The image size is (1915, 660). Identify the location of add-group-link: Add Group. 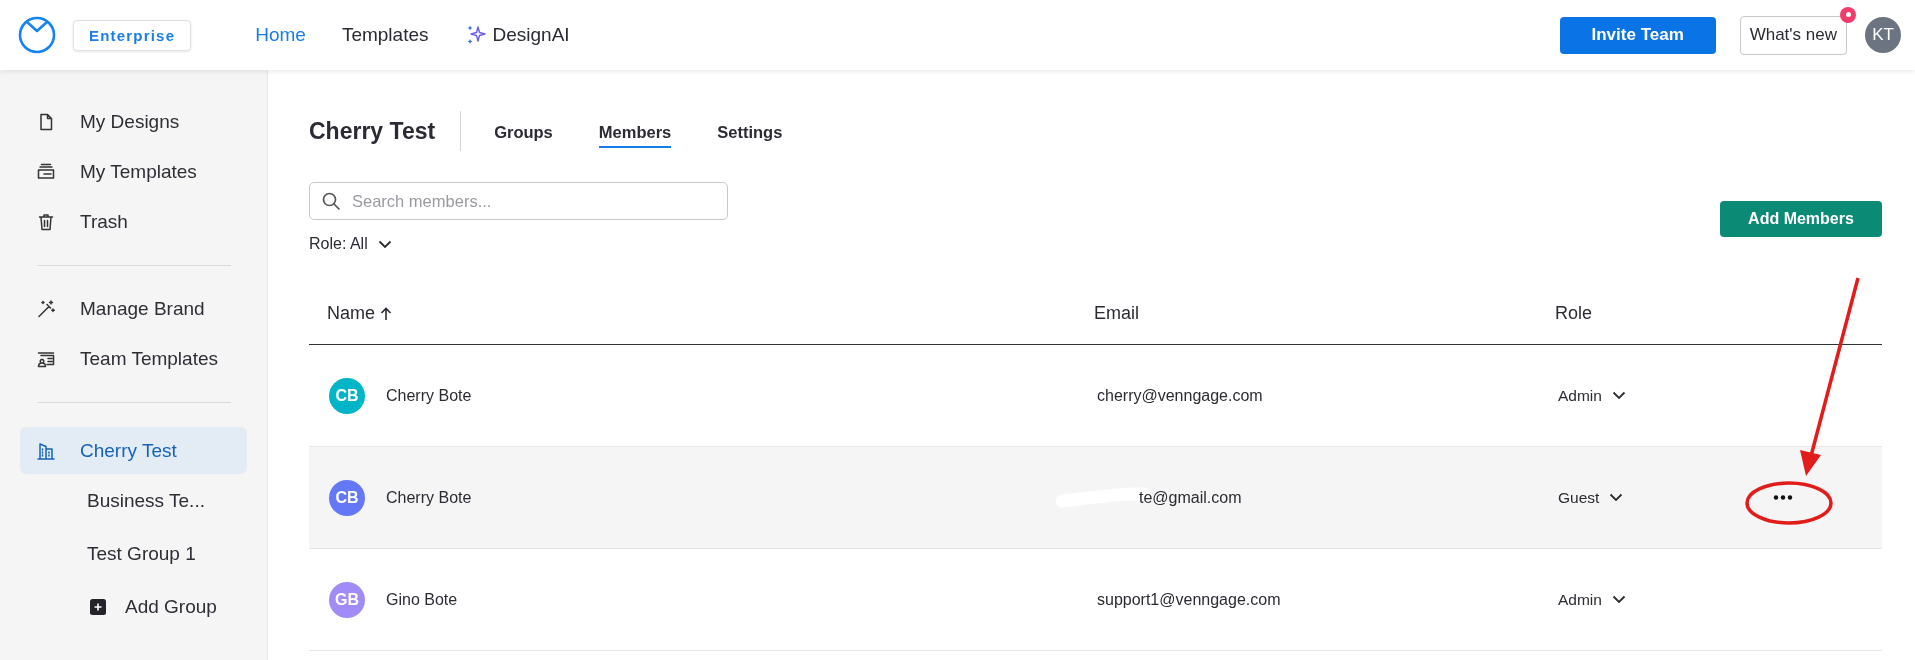
(133, 606).